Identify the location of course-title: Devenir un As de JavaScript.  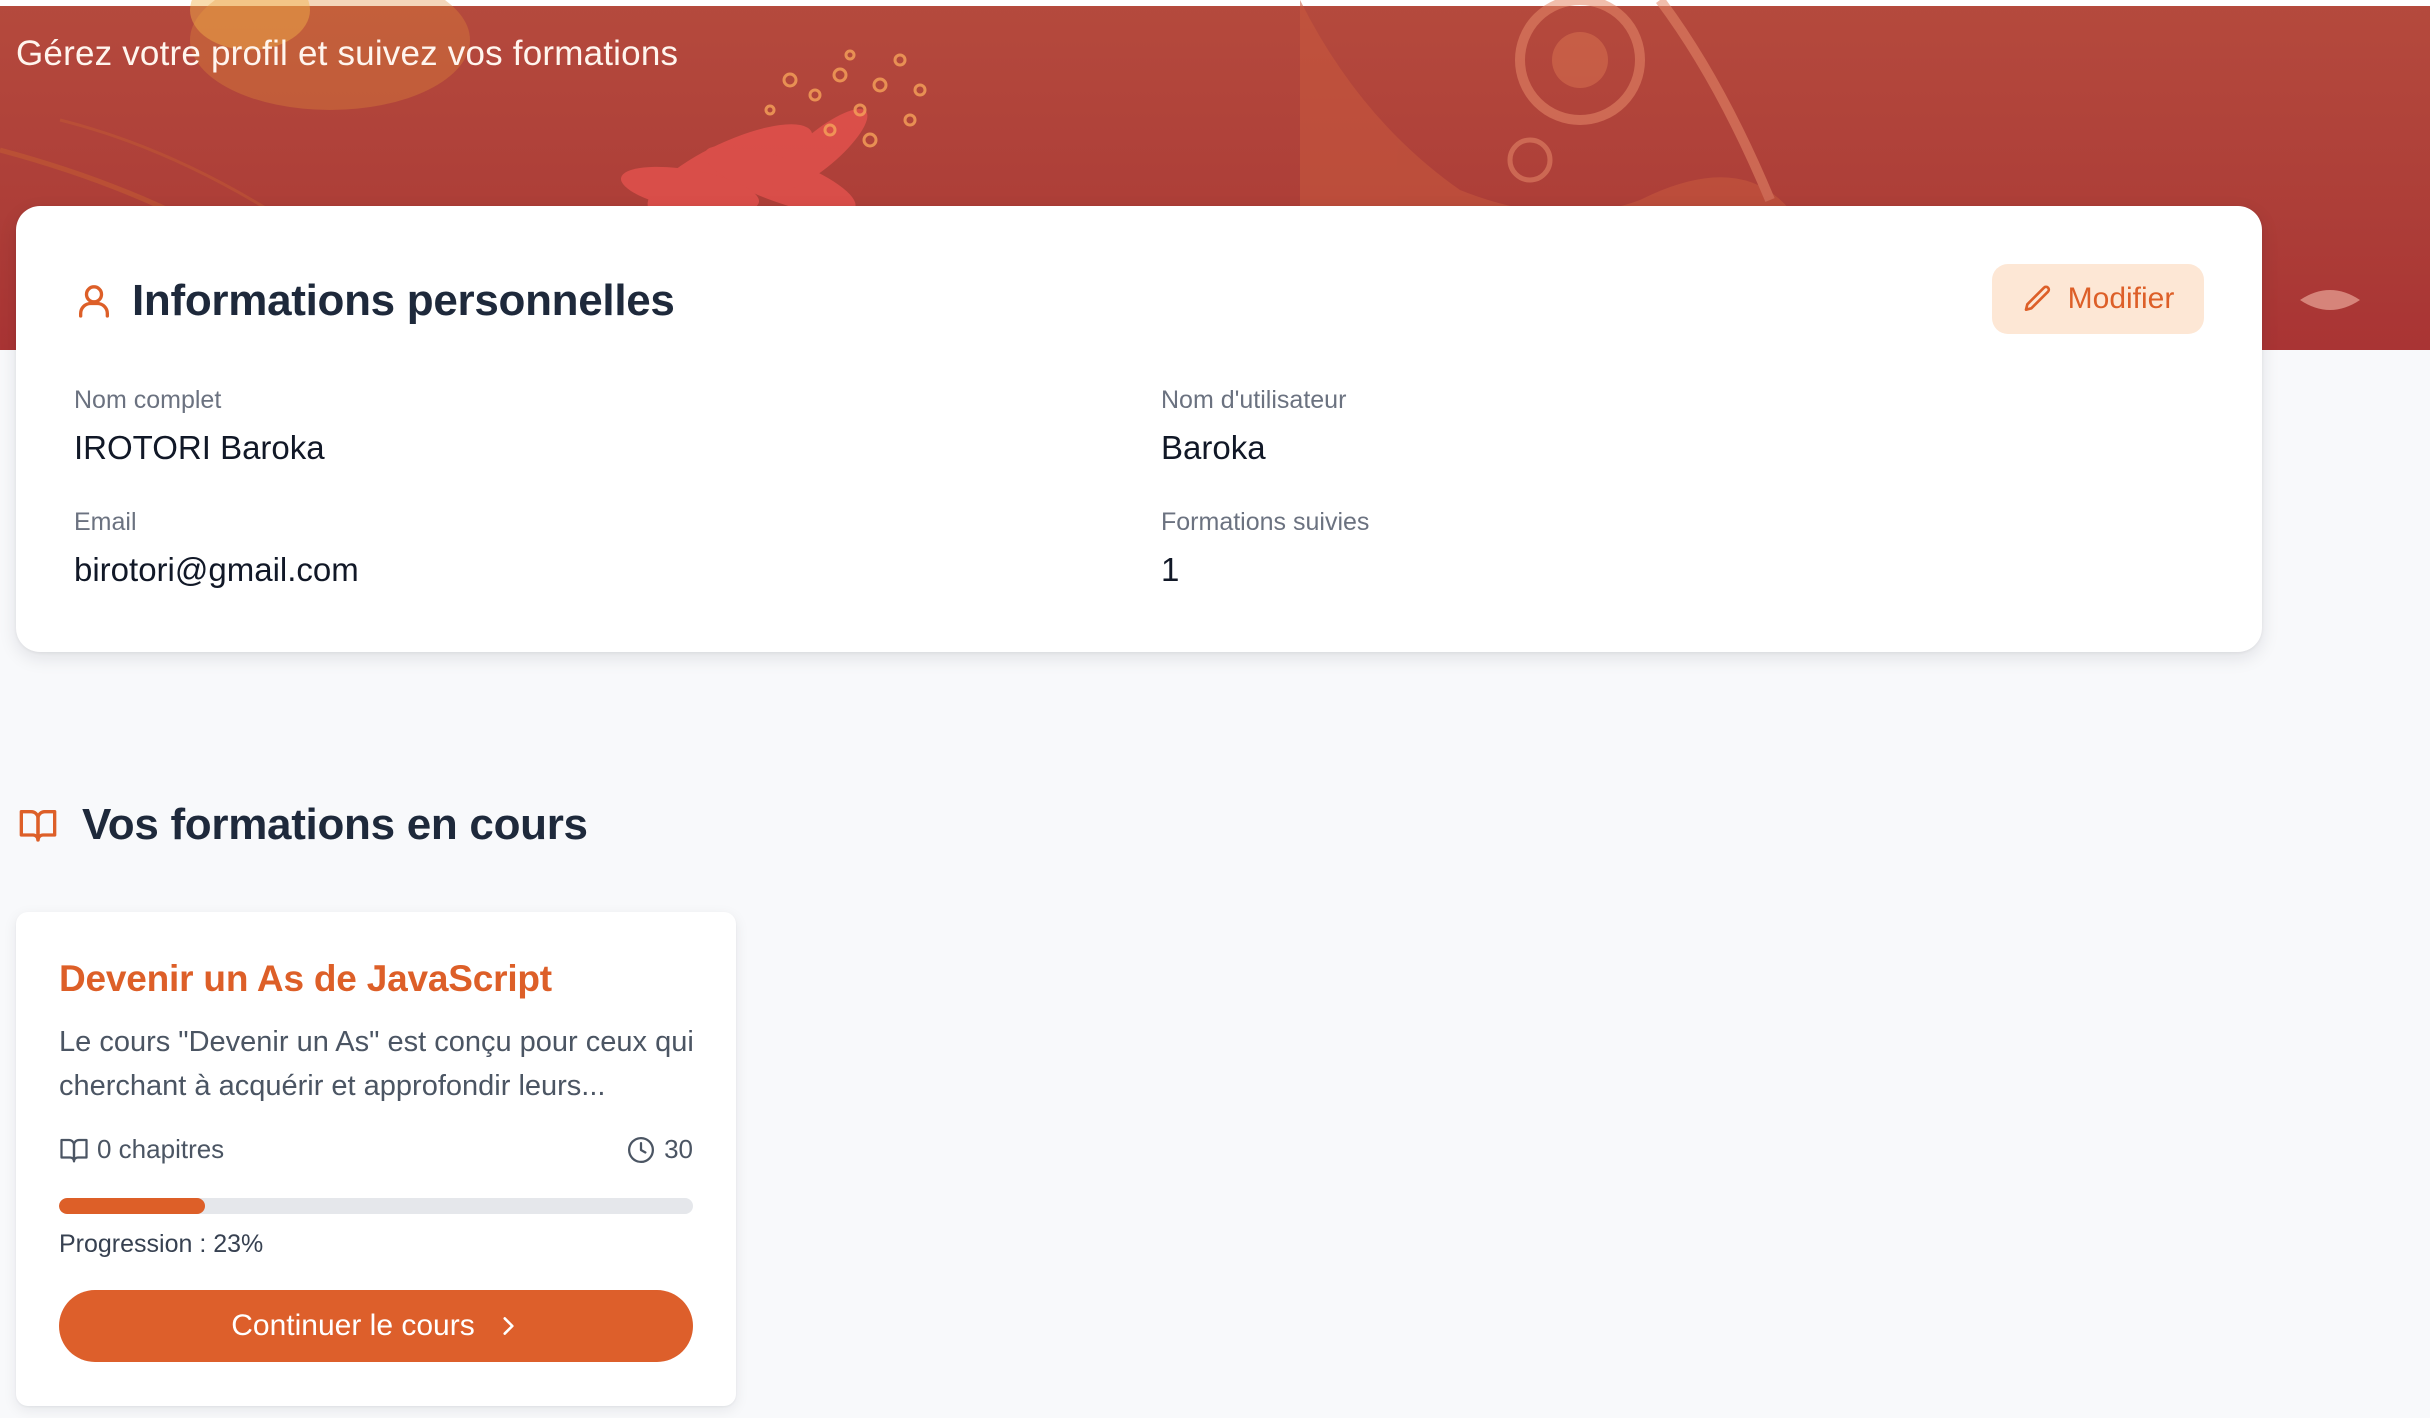
(305, 979).